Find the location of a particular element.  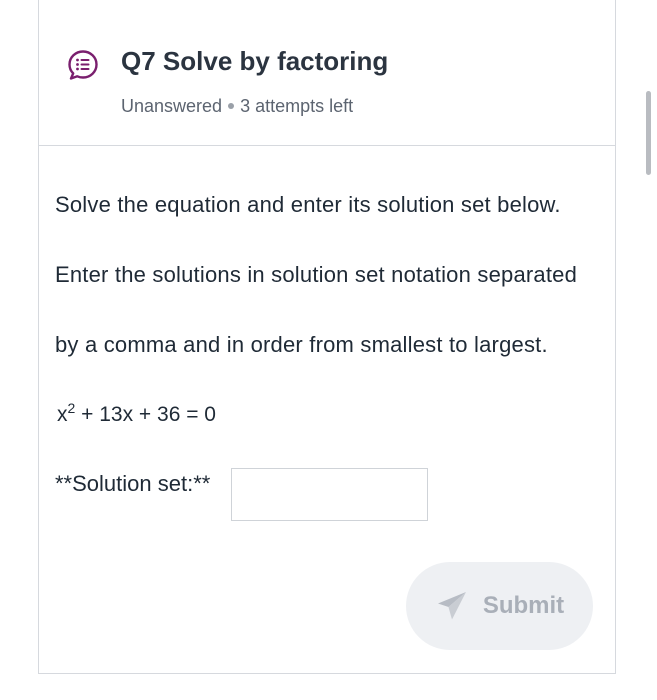

submit-button: Submit is located at coordinates (499, 606).